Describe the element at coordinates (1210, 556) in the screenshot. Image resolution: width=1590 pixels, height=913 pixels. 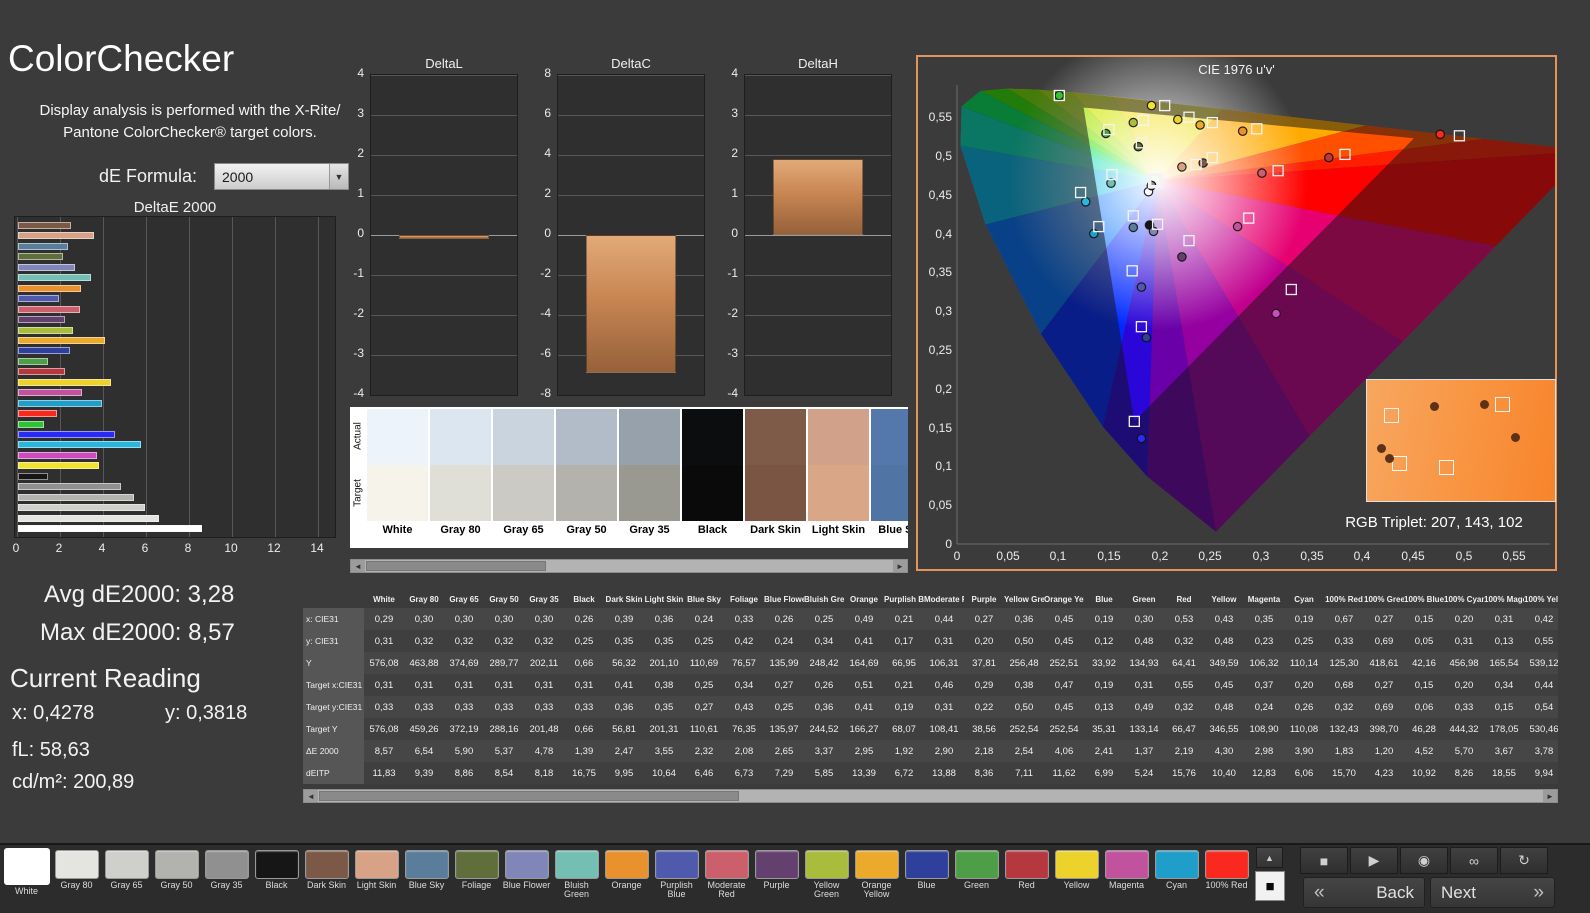
I see `axis-tick-label: 0,25` at that location.